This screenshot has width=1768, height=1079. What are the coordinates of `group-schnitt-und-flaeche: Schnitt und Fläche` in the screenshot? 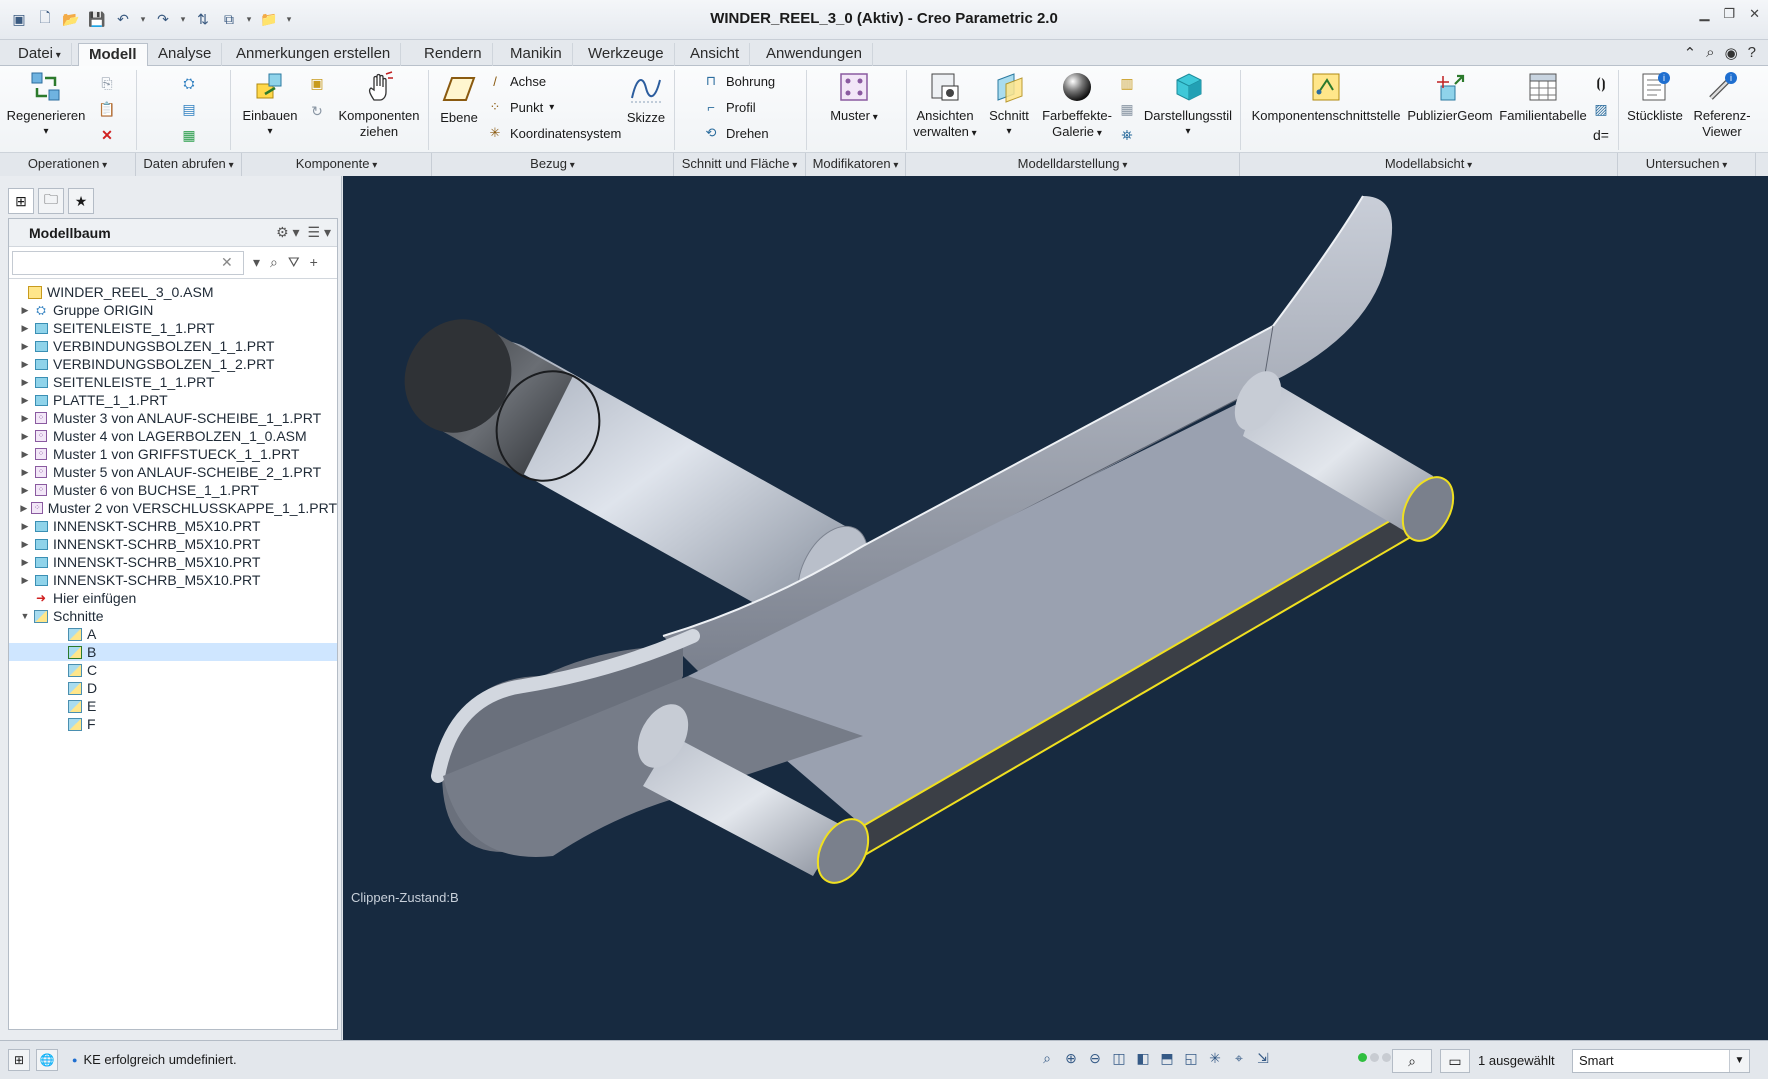 It's located at (740, 164).